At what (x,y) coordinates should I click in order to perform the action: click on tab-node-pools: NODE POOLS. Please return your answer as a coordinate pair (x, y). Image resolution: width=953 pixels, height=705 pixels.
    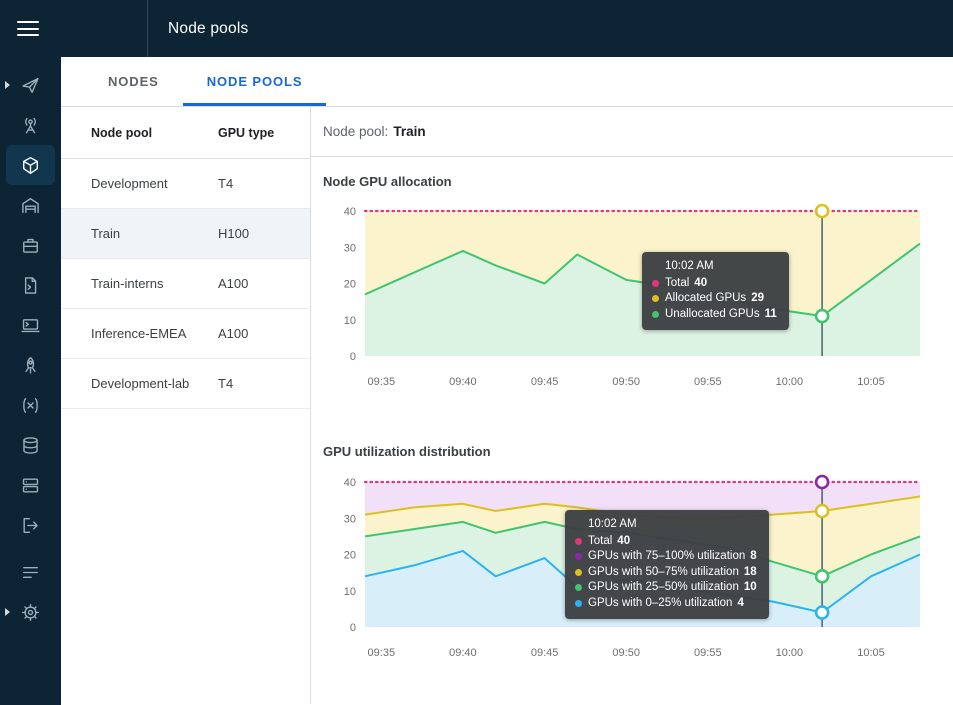
    Looking at the image, I should click on (255, 81).